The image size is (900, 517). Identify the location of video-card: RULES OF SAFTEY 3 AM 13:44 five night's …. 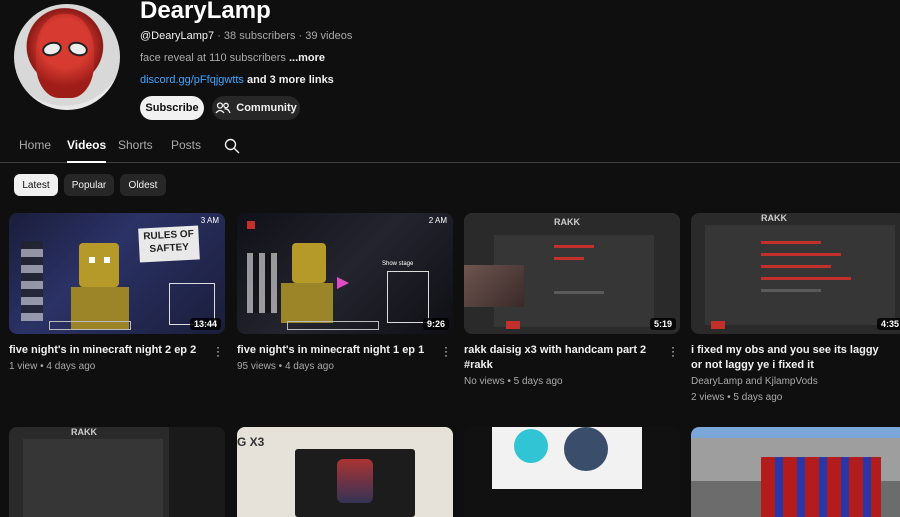
(117, 292).